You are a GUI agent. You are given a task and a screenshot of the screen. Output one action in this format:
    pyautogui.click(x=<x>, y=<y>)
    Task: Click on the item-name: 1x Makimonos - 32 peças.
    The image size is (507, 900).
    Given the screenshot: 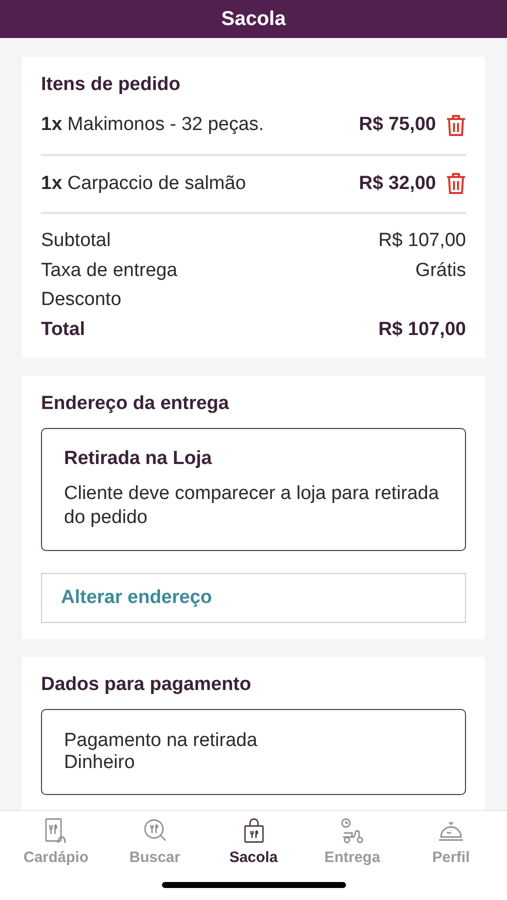 What is the action you would take?
    pyautogui.click(x=152, y=125)
    